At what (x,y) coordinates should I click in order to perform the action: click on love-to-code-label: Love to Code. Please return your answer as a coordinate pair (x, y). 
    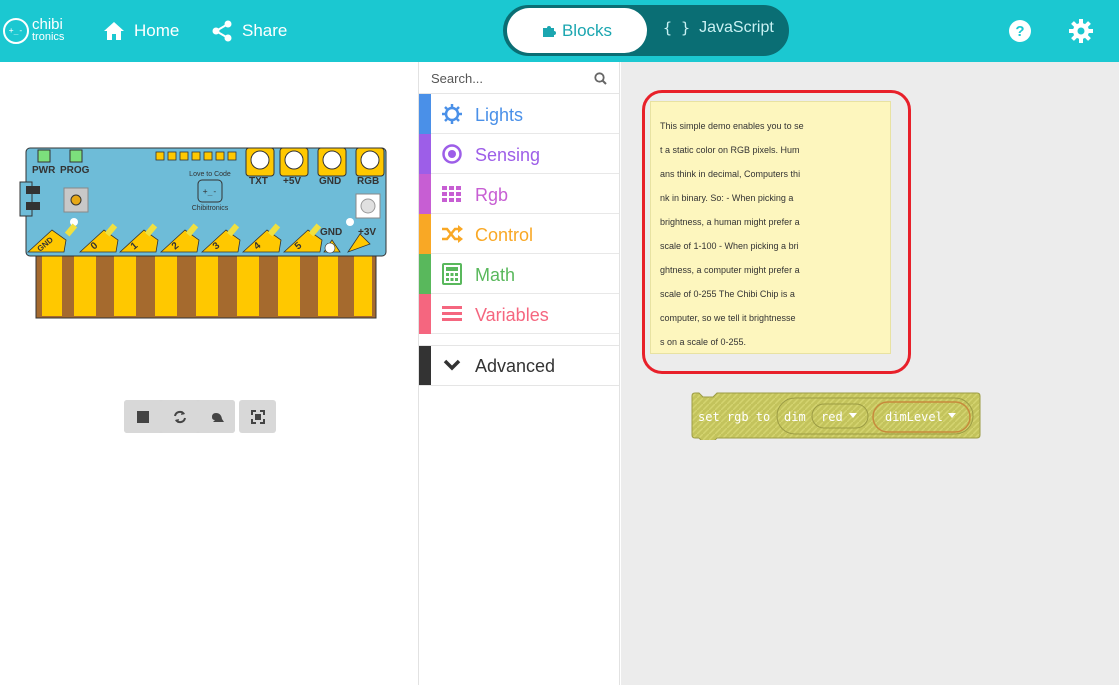
    Looking at the image, I should click on (210, 174).